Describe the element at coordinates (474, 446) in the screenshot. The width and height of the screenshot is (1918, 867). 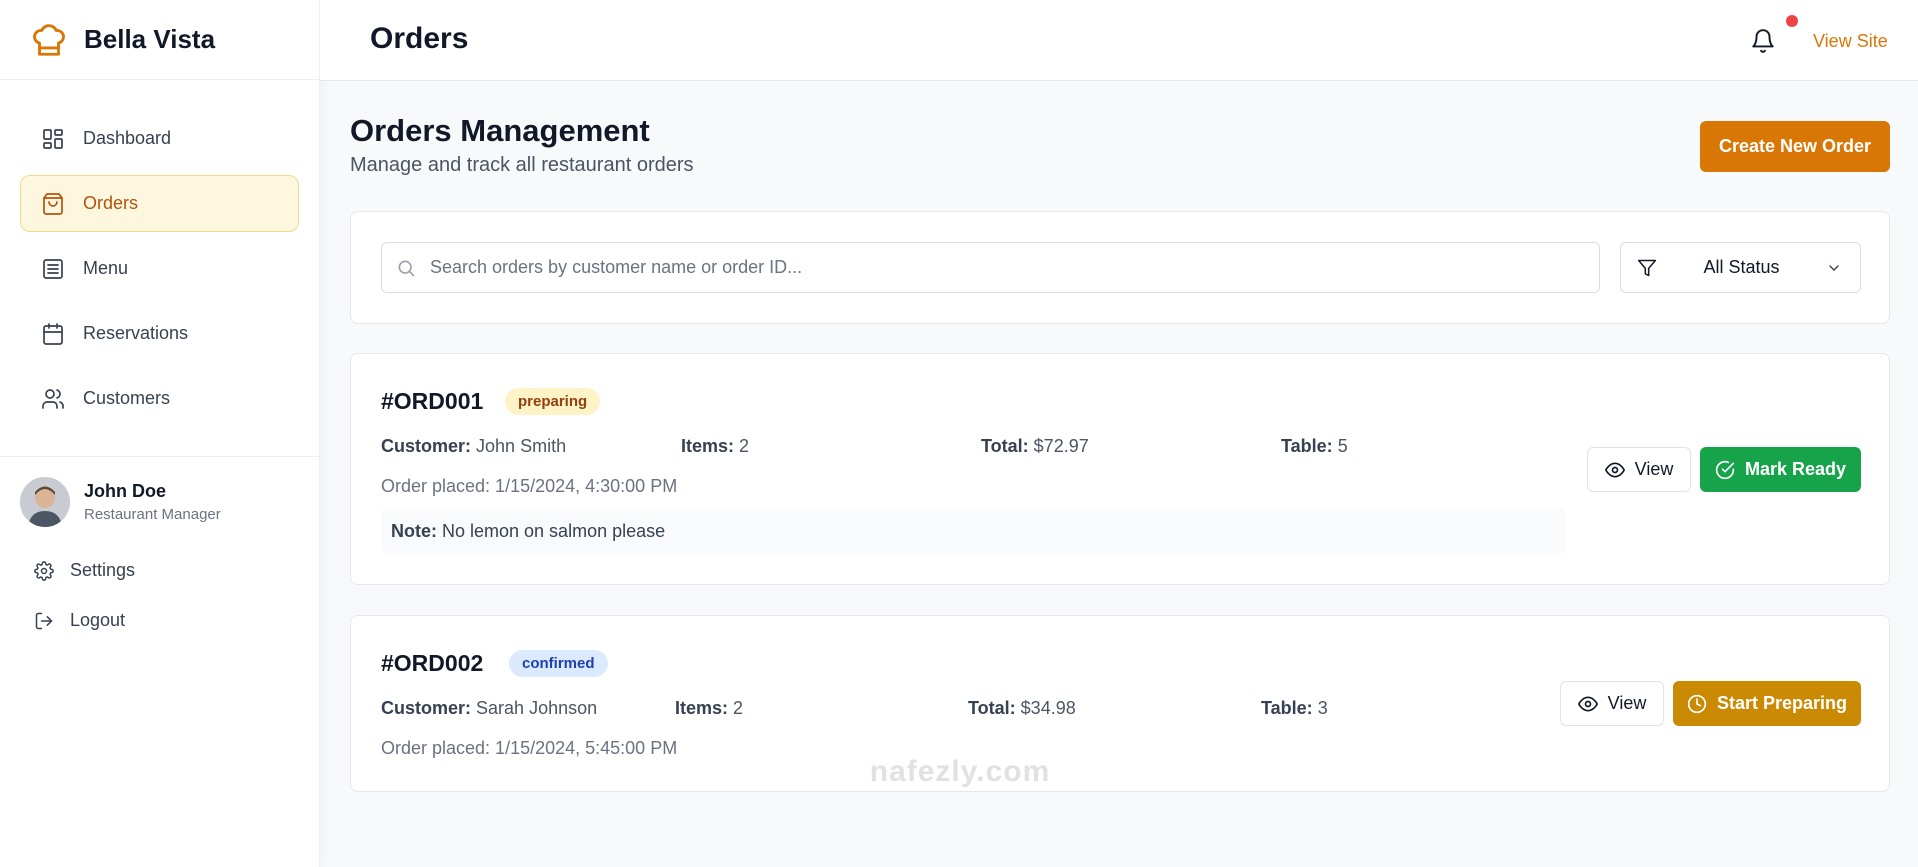
I see `order-customer: Customer: John Smith` at that location.